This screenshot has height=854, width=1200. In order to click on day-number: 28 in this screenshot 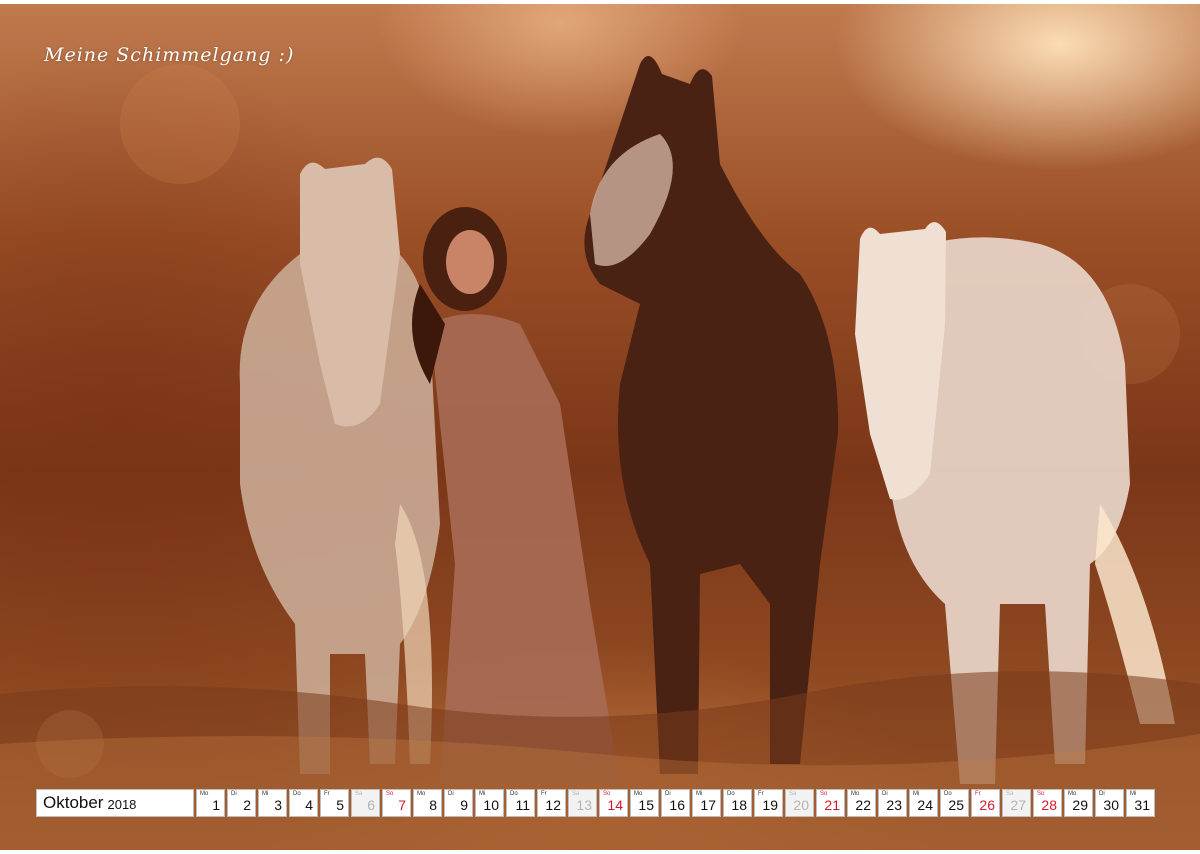, I will do `click(1049, 805)`.